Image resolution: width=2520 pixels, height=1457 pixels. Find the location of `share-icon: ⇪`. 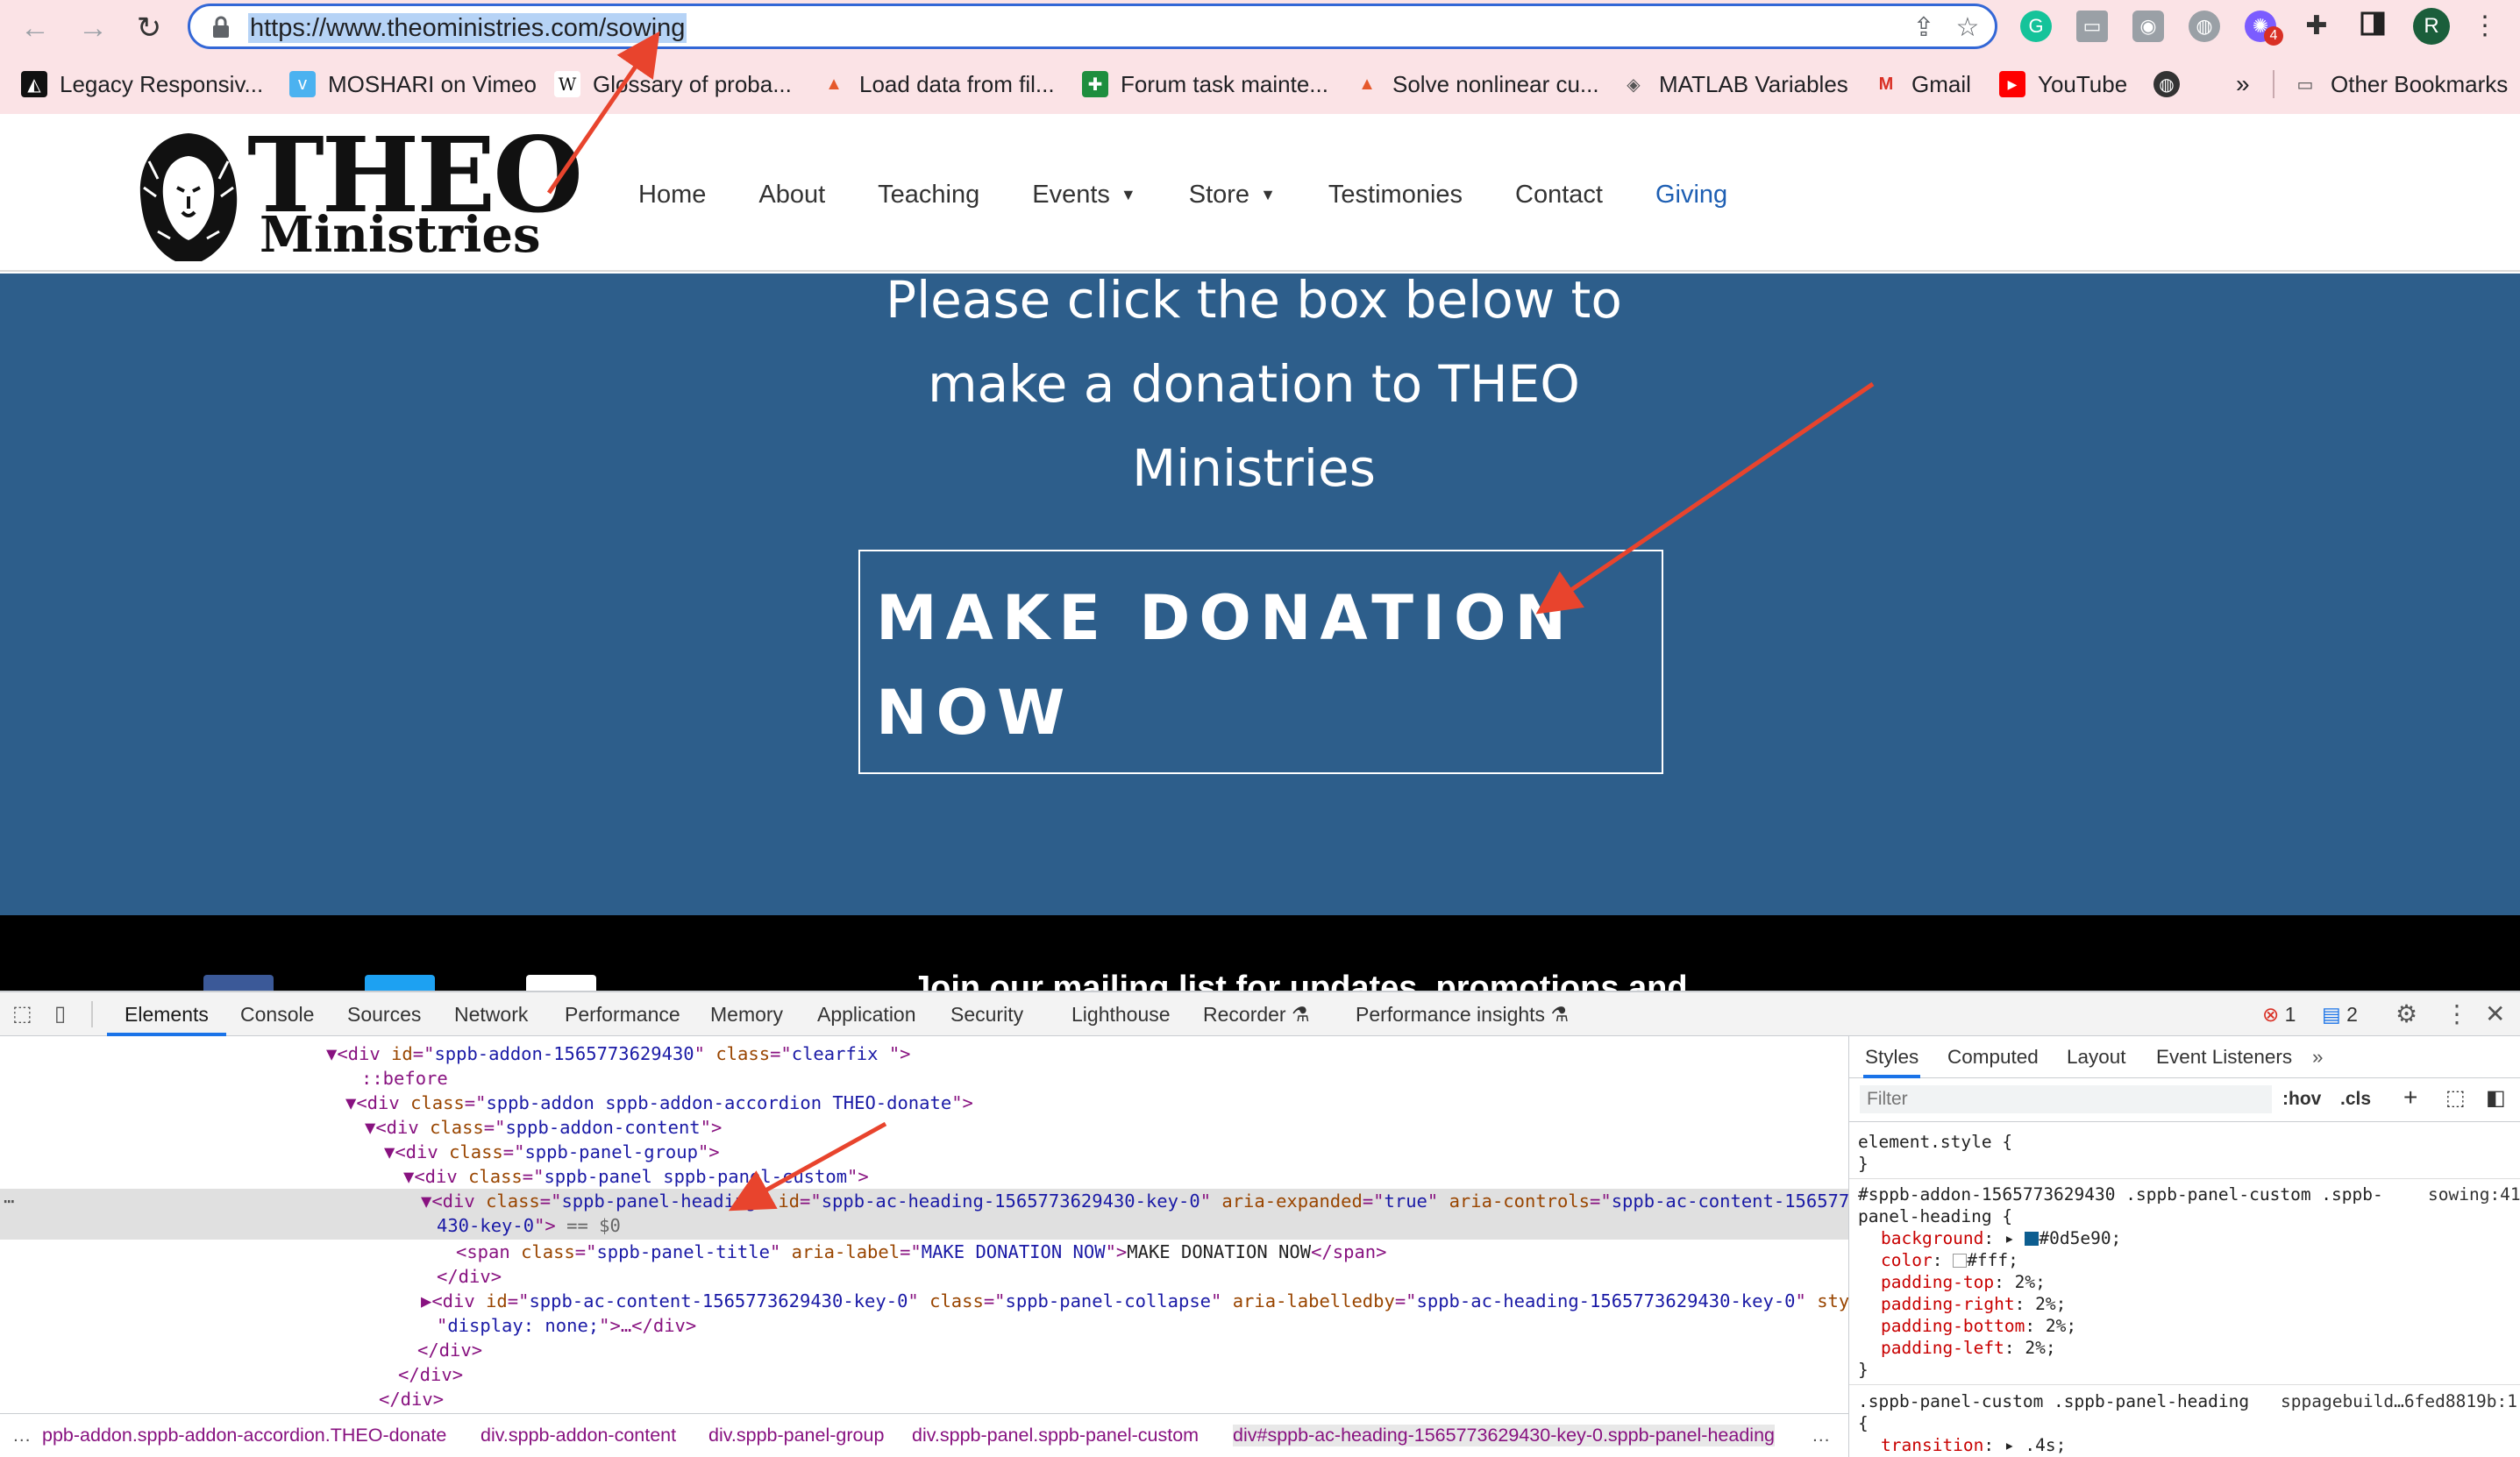

share-icon: ⇪ is located at coordinates (1924, 28).